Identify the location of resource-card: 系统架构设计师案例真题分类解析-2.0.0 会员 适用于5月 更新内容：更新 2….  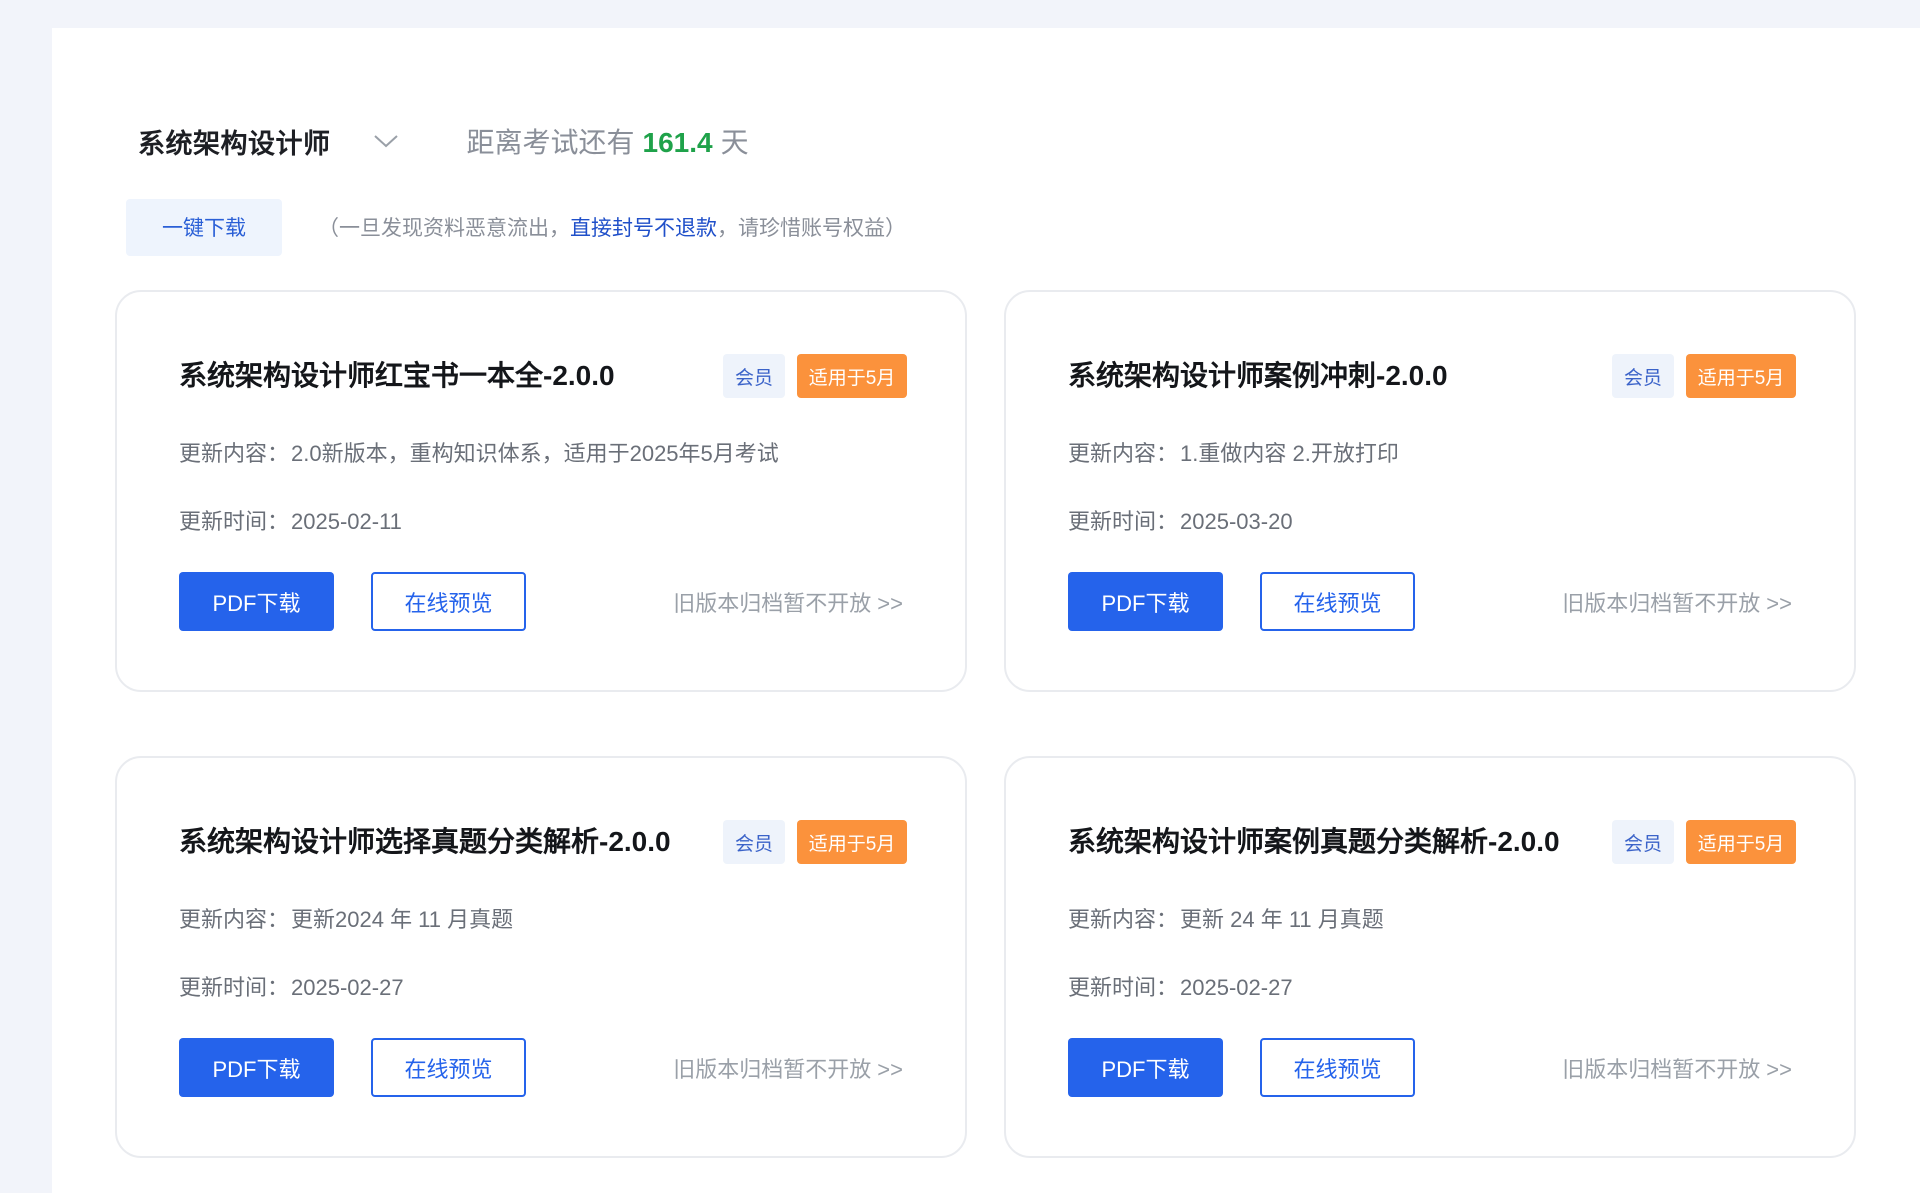
(1430, 957).